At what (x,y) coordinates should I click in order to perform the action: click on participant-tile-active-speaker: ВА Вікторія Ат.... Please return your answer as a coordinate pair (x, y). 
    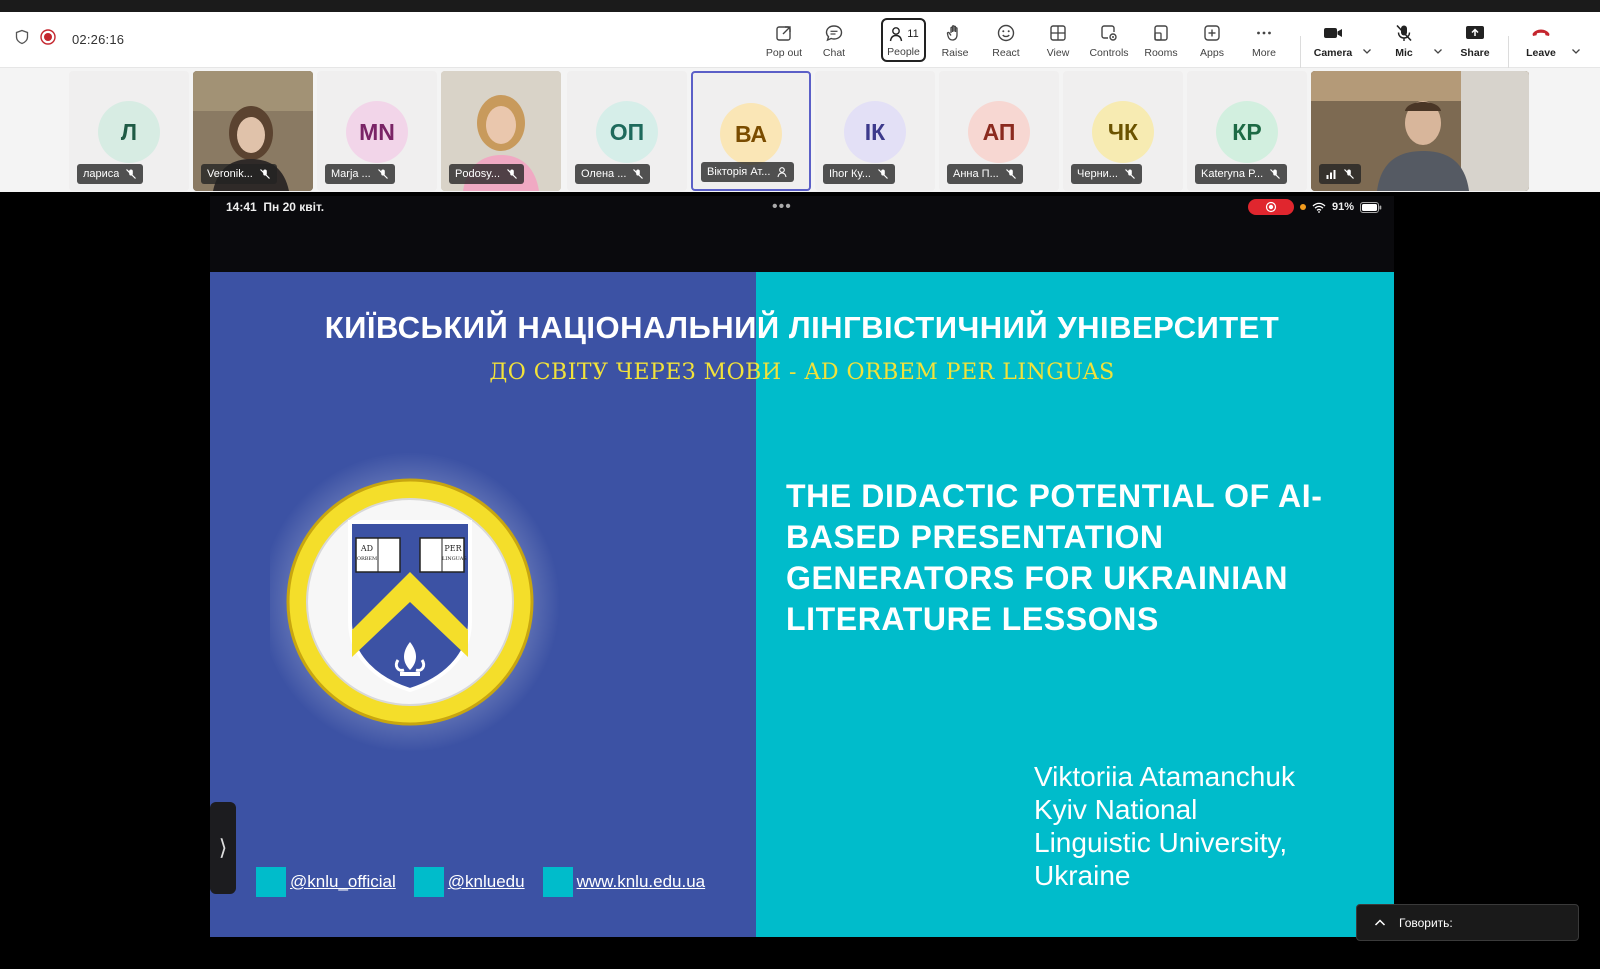
    Looking at the image, I should click on (751, 131).